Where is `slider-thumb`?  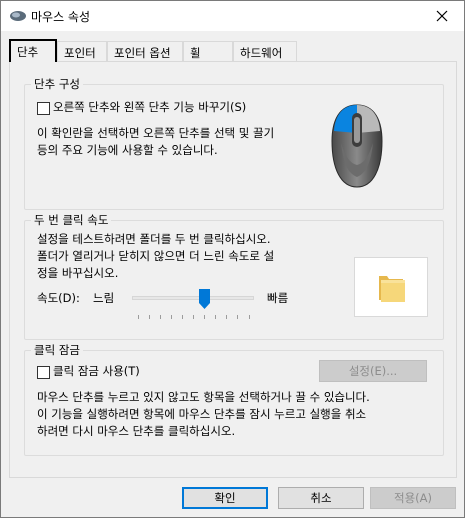
slider-thumb is located at coordinates (204, 299).